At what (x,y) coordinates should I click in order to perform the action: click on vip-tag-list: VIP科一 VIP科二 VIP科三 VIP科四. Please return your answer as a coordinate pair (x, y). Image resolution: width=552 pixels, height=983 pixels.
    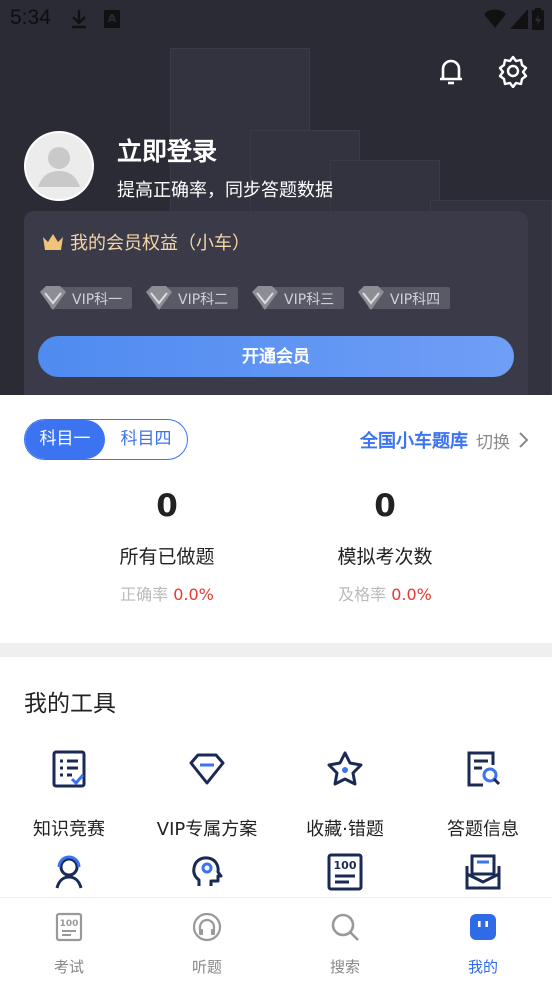
    Looking at the image, I should click on (245, 298).